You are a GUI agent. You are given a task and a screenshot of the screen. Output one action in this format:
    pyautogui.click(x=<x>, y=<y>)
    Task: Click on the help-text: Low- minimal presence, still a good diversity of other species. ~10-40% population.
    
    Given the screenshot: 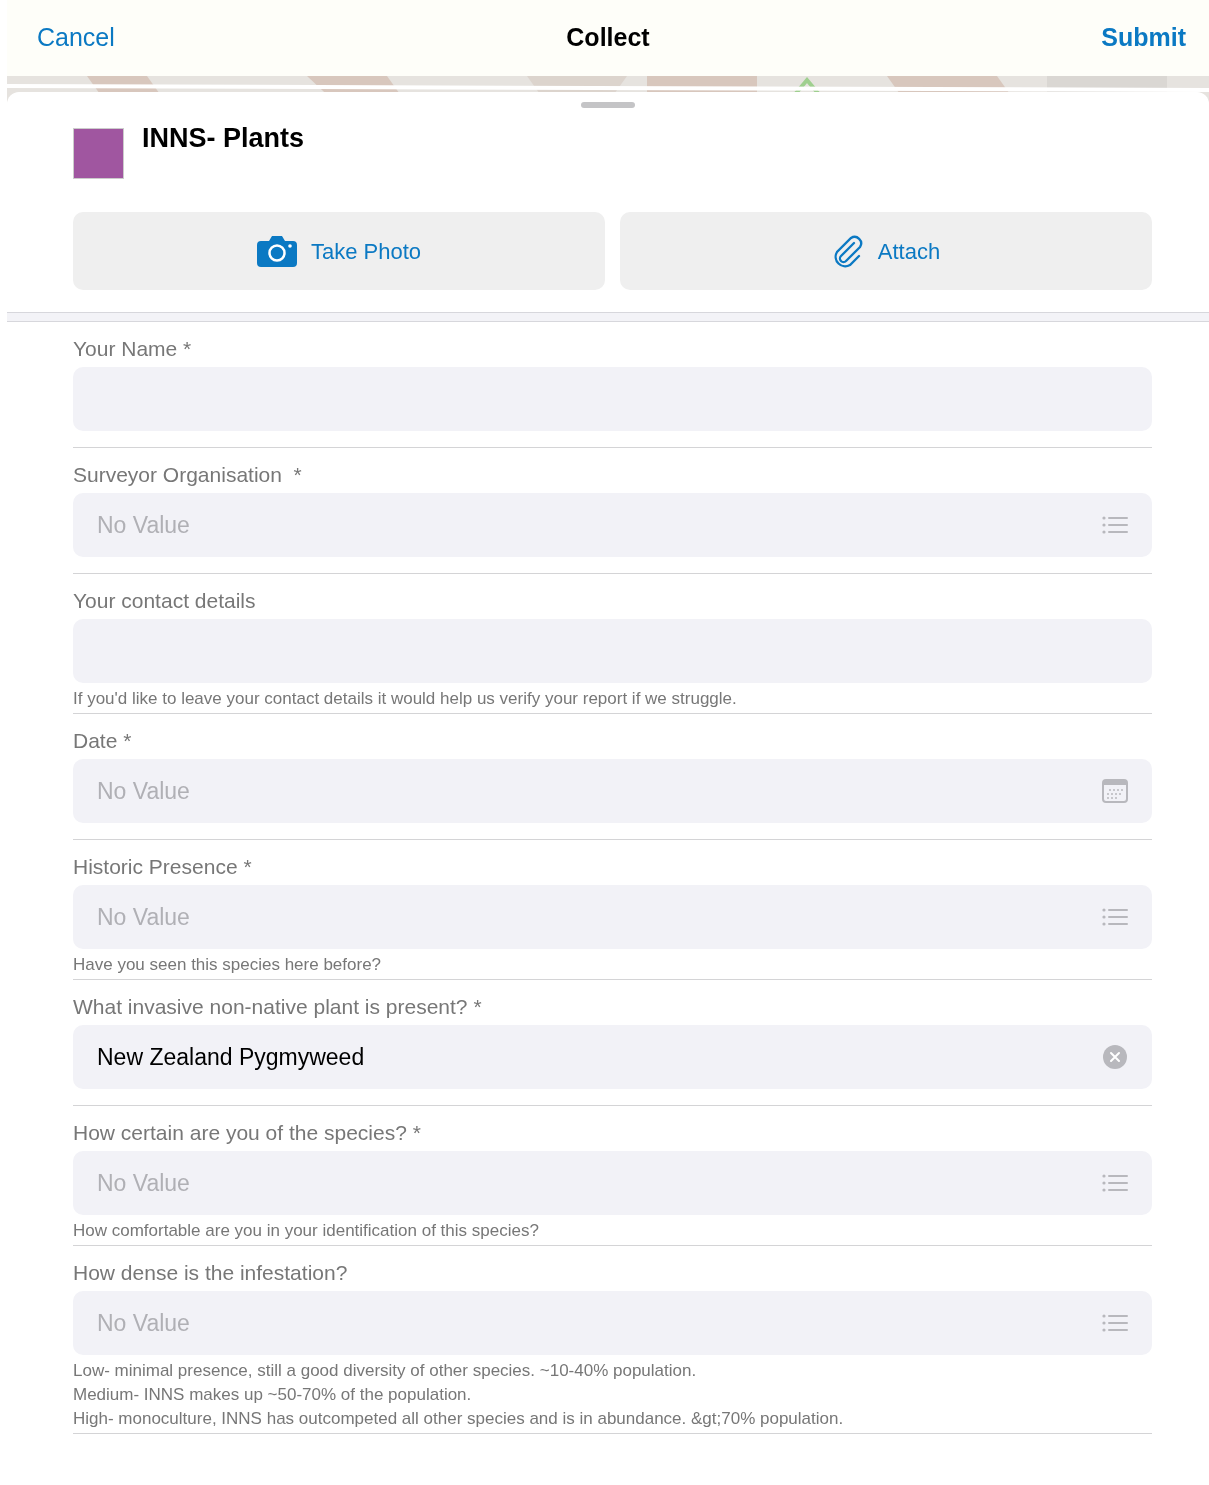 What is the action you would take?
    pyautogui.click(x=385, y=1371)
    